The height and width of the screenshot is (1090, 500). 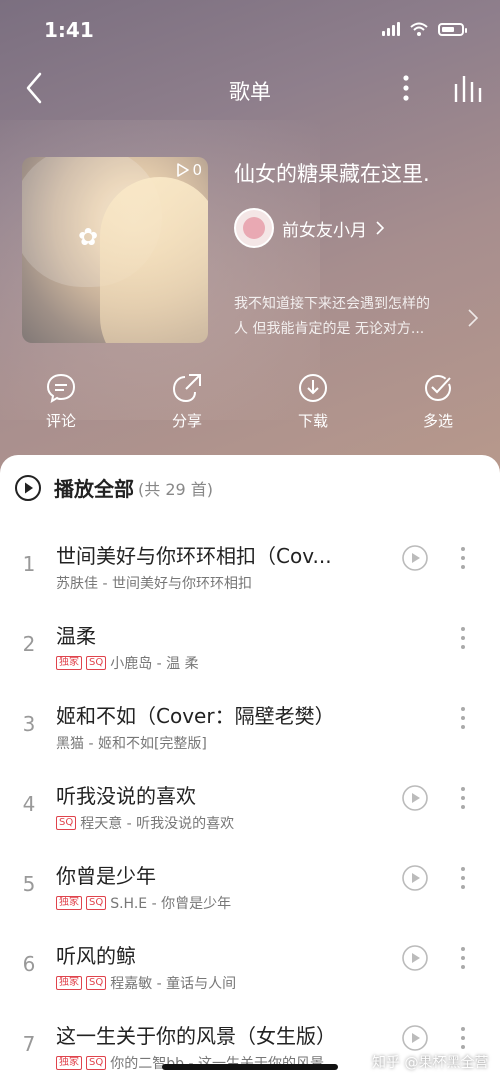 What do you see at coordinates (452, 29) in the screenshot?
I see `battery-icon` at bounding box center [452, 29].